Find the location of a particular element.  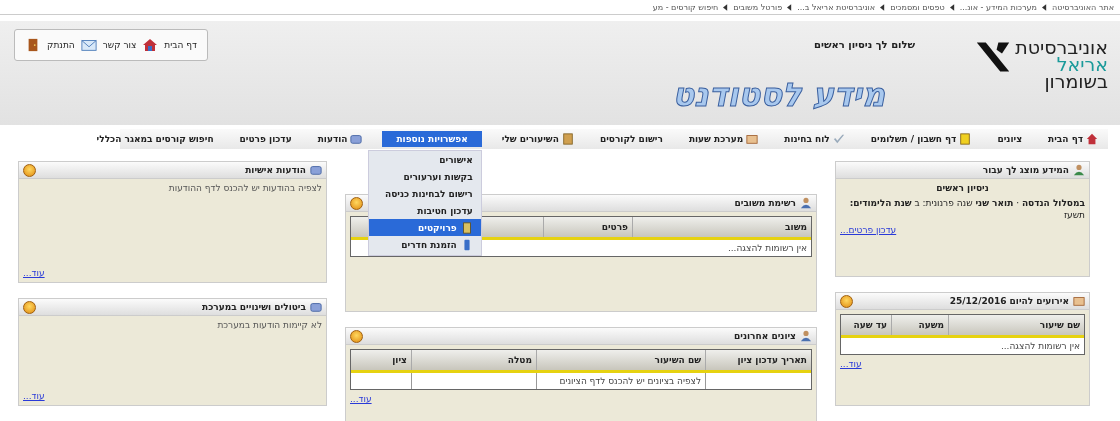

nav-tab: דף הבית is located at coordinates (1073, 139).